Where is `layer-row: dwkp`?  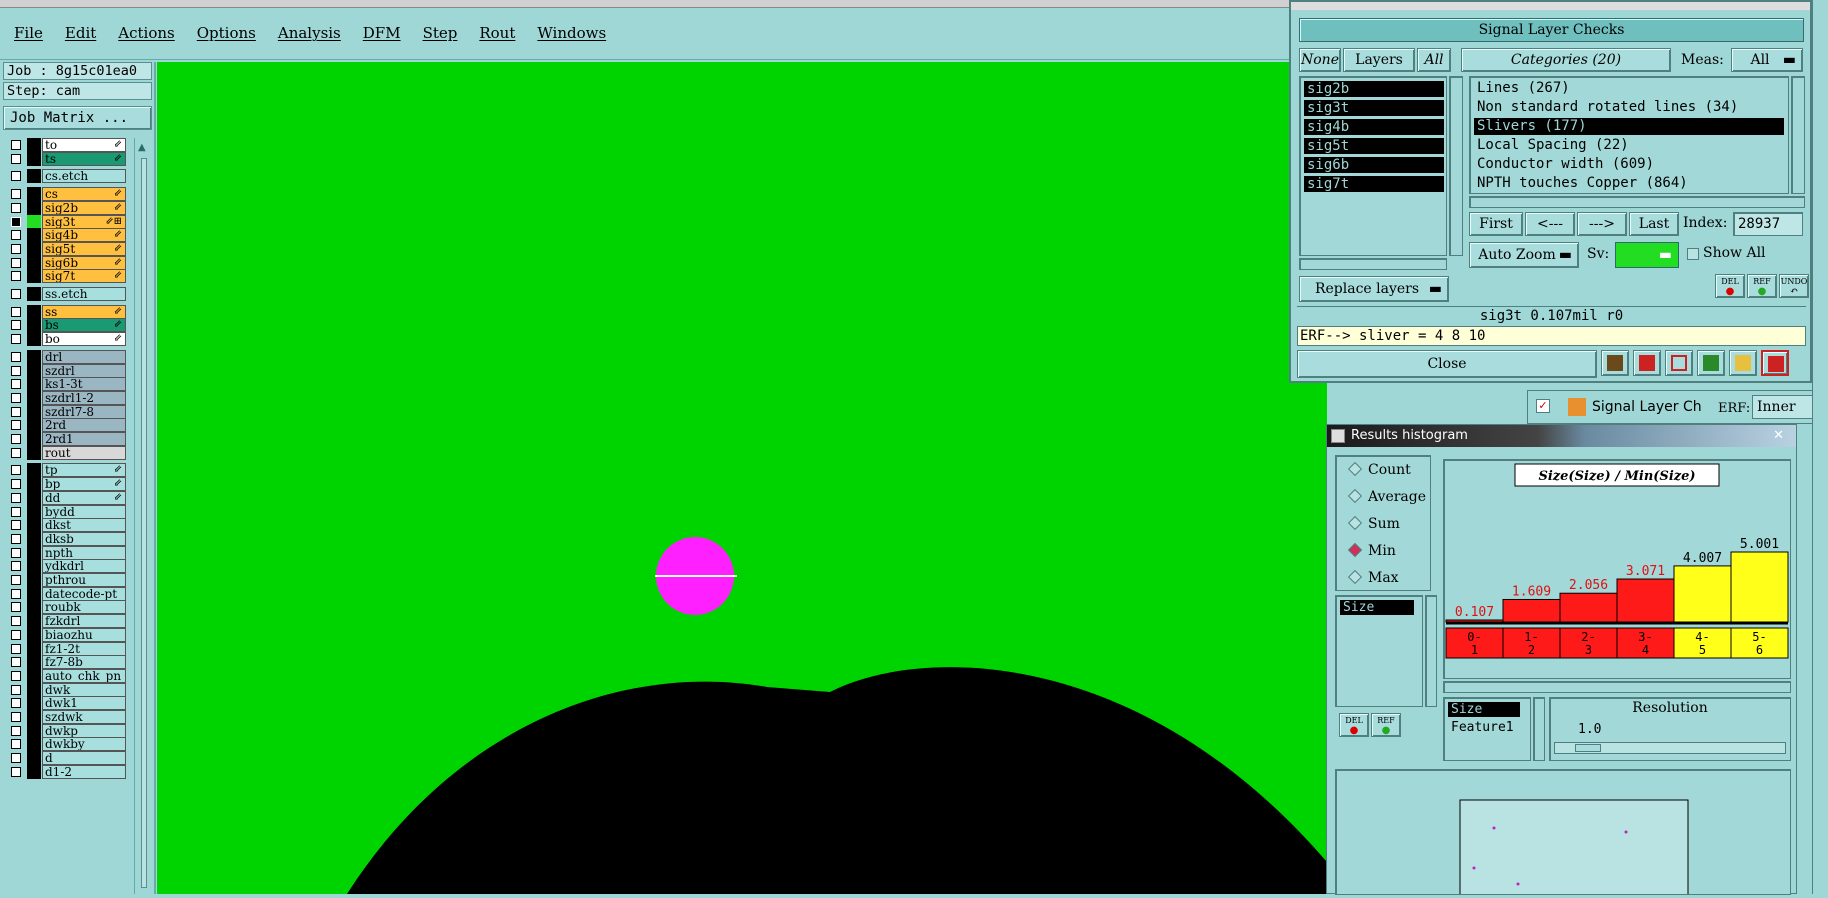
layer-row: dwkp is located at coordinates (65, 730).